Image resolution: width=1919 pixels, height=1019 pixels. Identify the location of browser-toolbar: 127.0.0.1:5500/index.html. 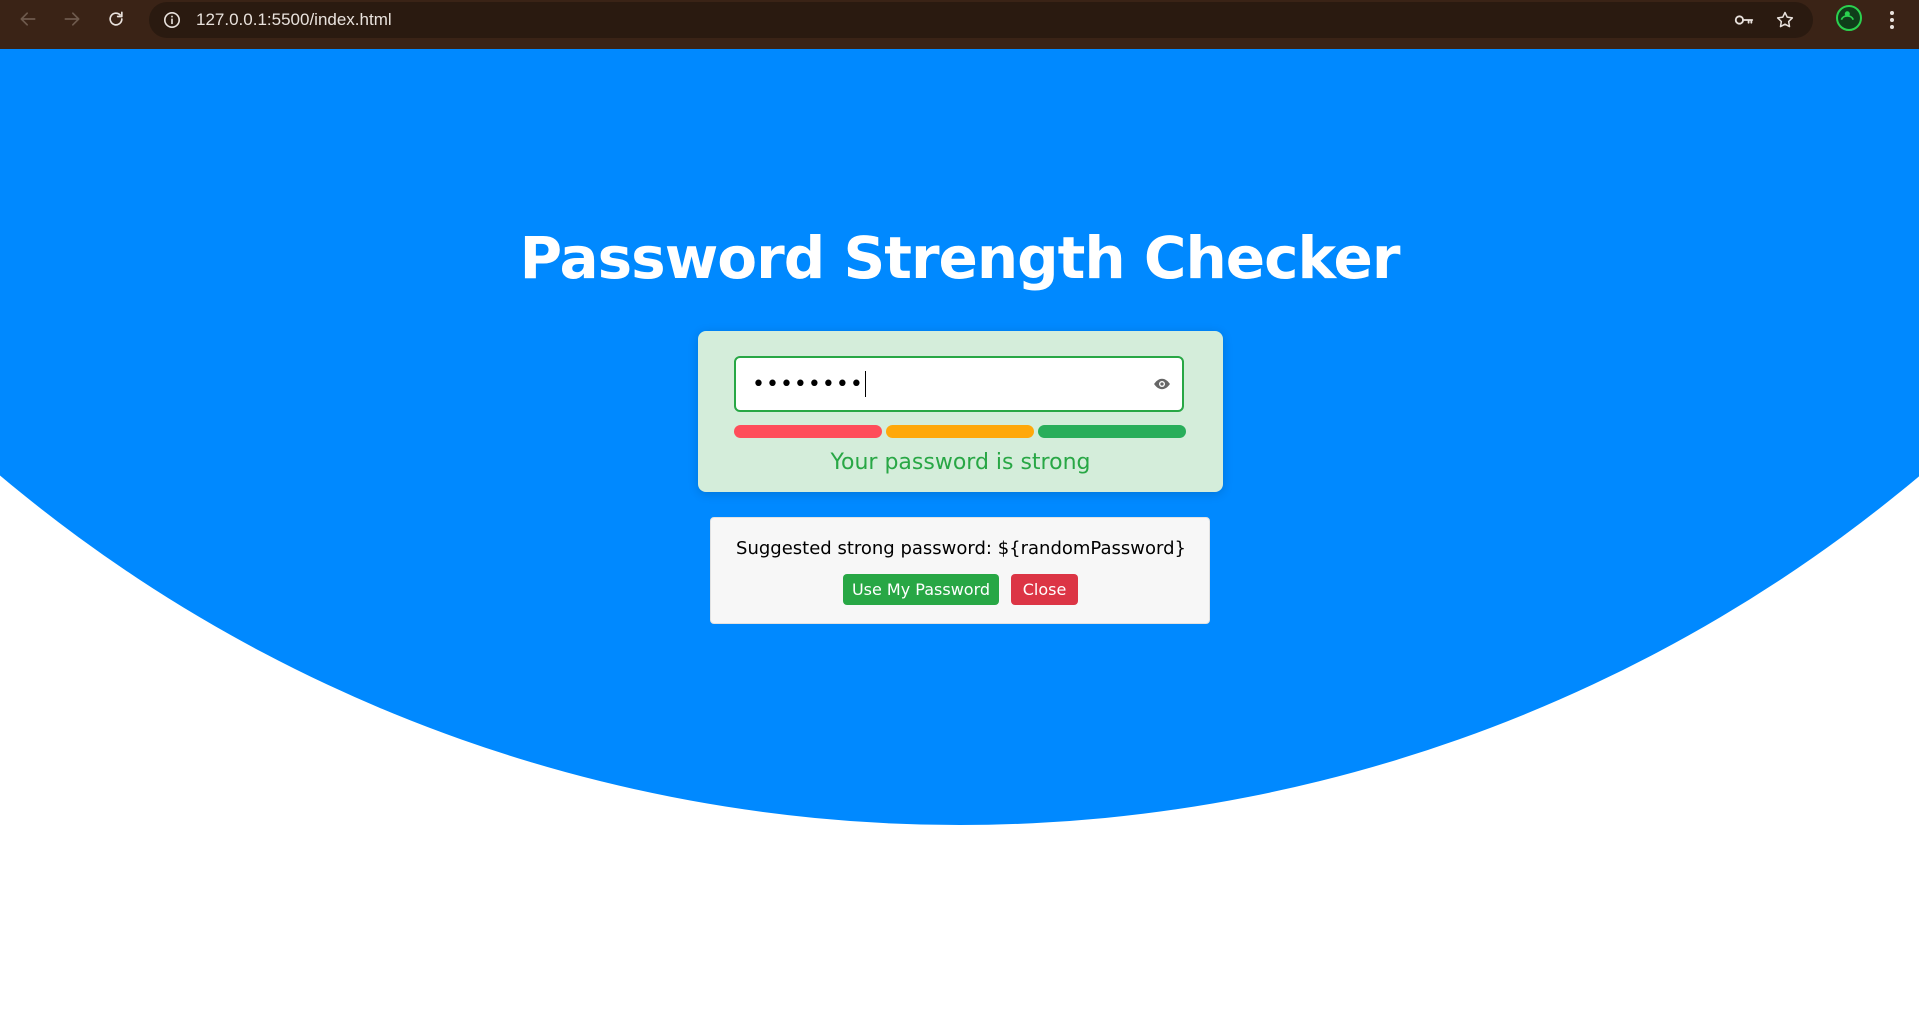
(959, 24).